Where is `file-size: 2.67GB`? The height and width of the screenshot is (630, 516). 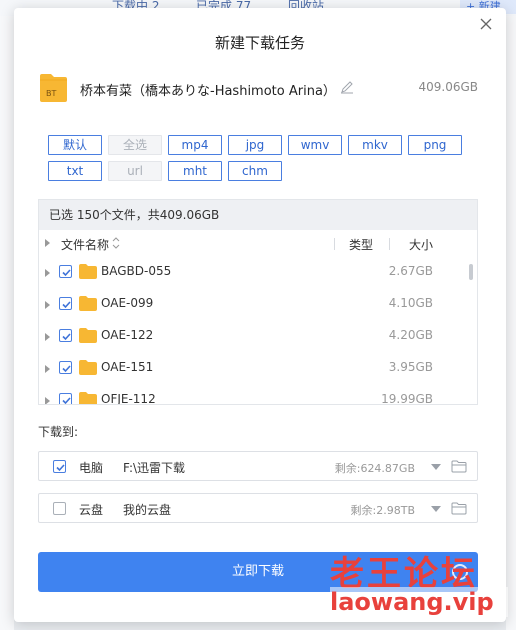 file-size: 2.67GB is located at coordinates (410, 271).